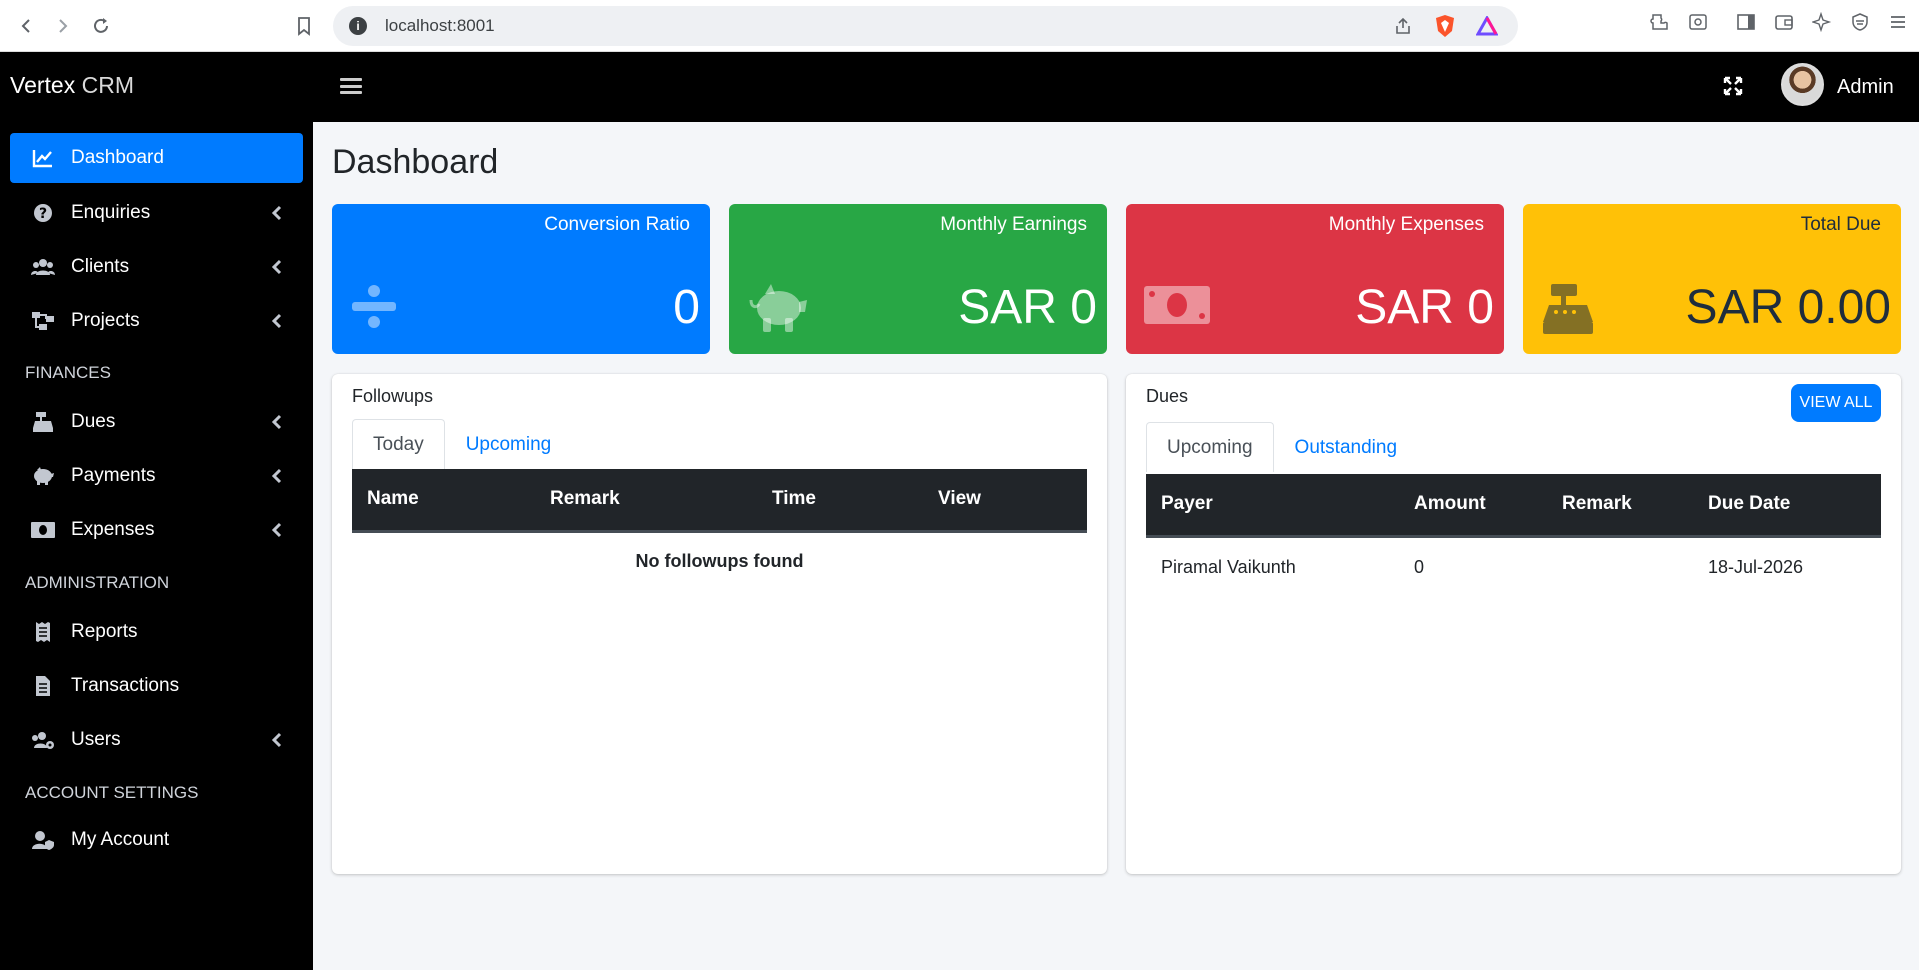  I want to click on sidebar-item-transactions: Transactions, so click(156, 686).